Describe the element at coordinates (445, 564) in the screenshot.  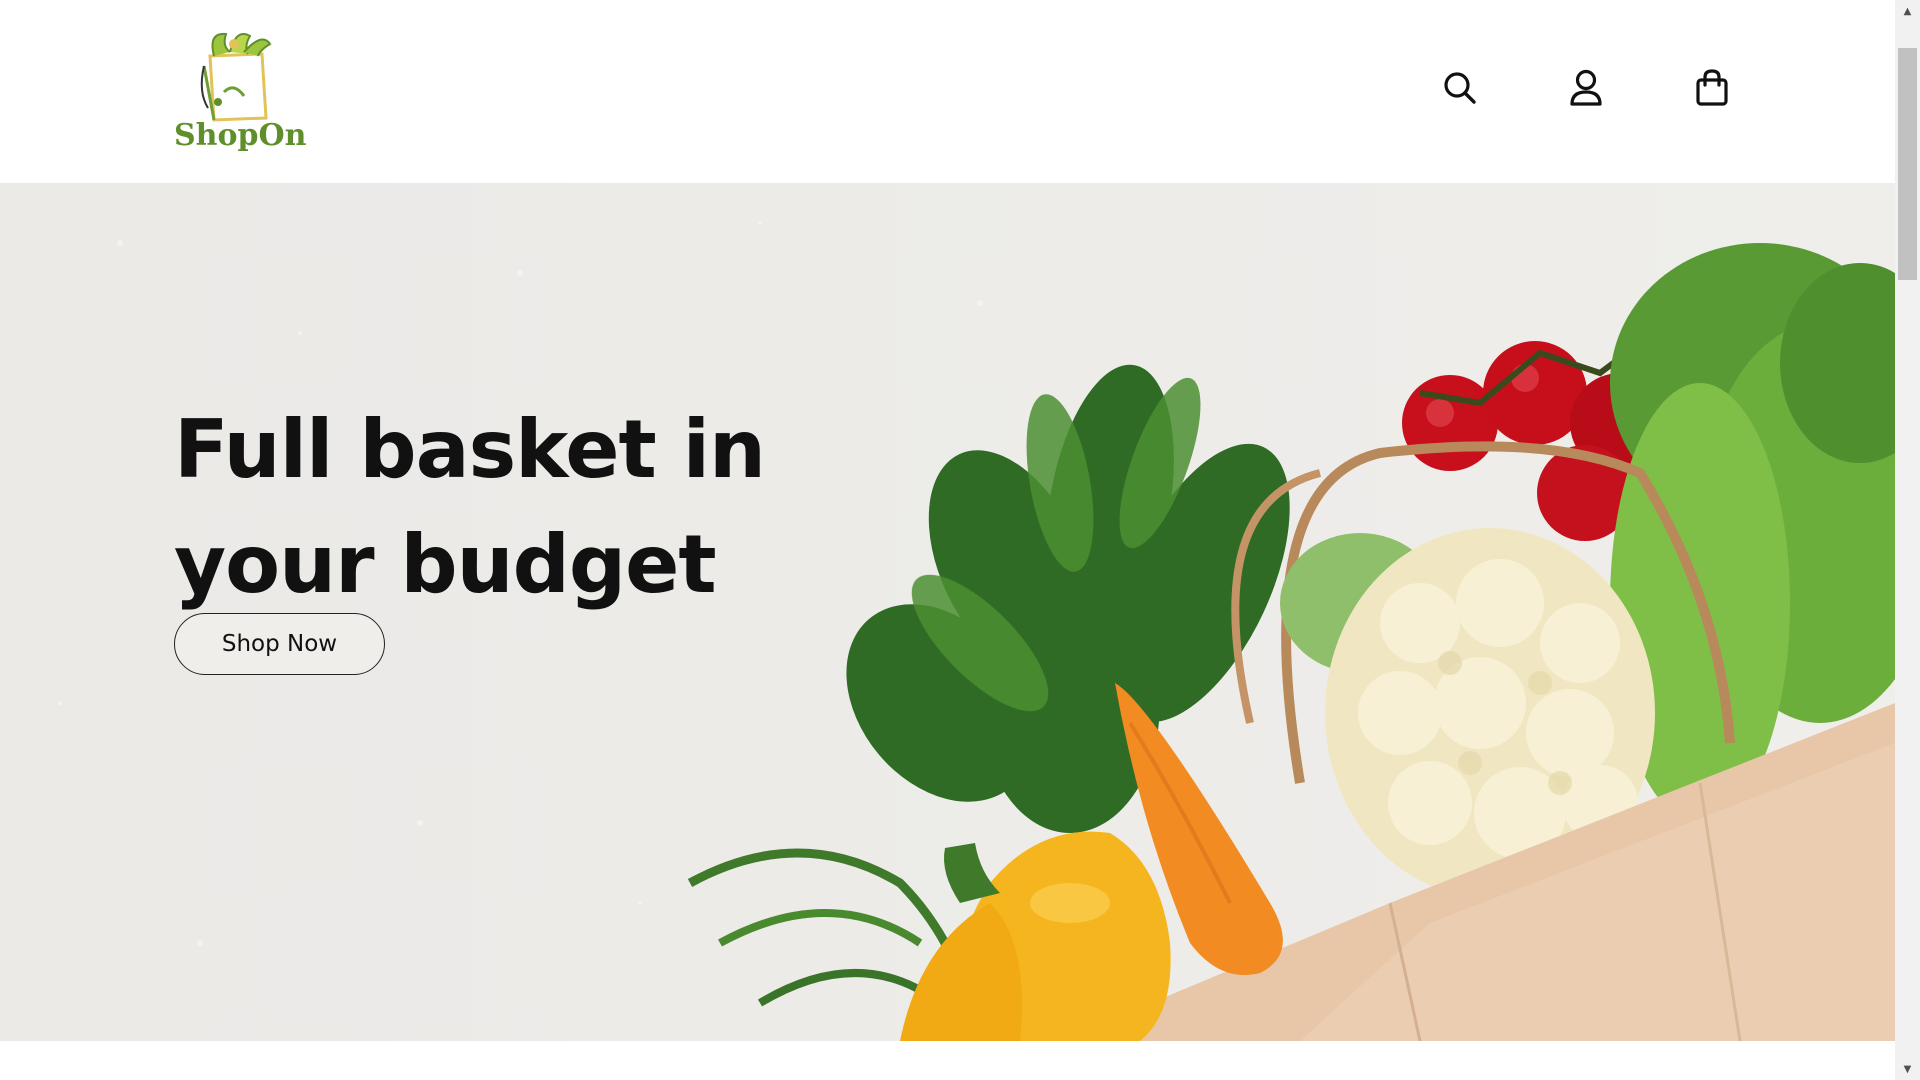
I see `hero-title-line-2: your budget` at that location.